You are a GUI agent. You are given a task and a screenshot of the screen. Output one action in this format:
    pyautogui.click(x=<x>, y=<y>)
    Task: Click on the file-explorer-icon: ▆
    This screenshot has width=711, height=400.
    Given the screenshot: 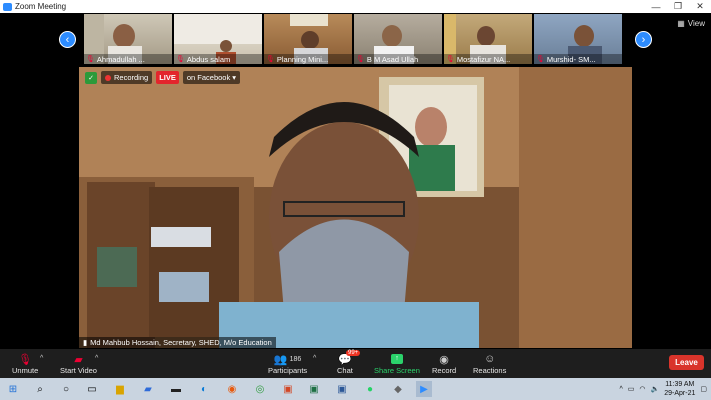 What is the action you would take?
    pyautogui.click(x=120, y=389)
    